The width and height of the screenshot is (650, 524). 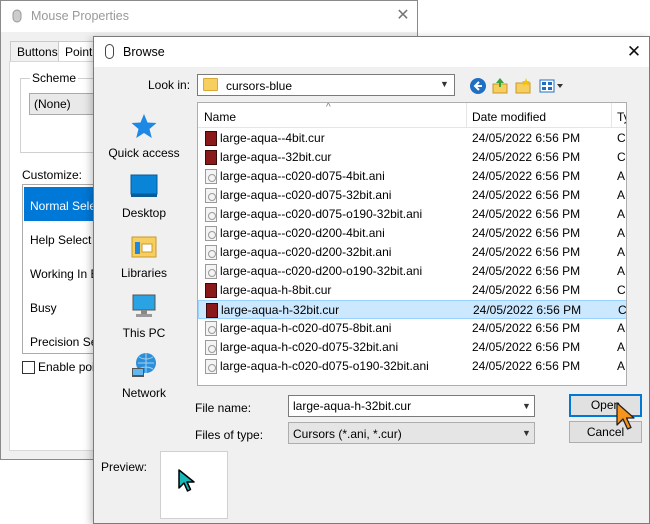 I want to click on sort-up-icon: ^, so click(x=328, y=107).